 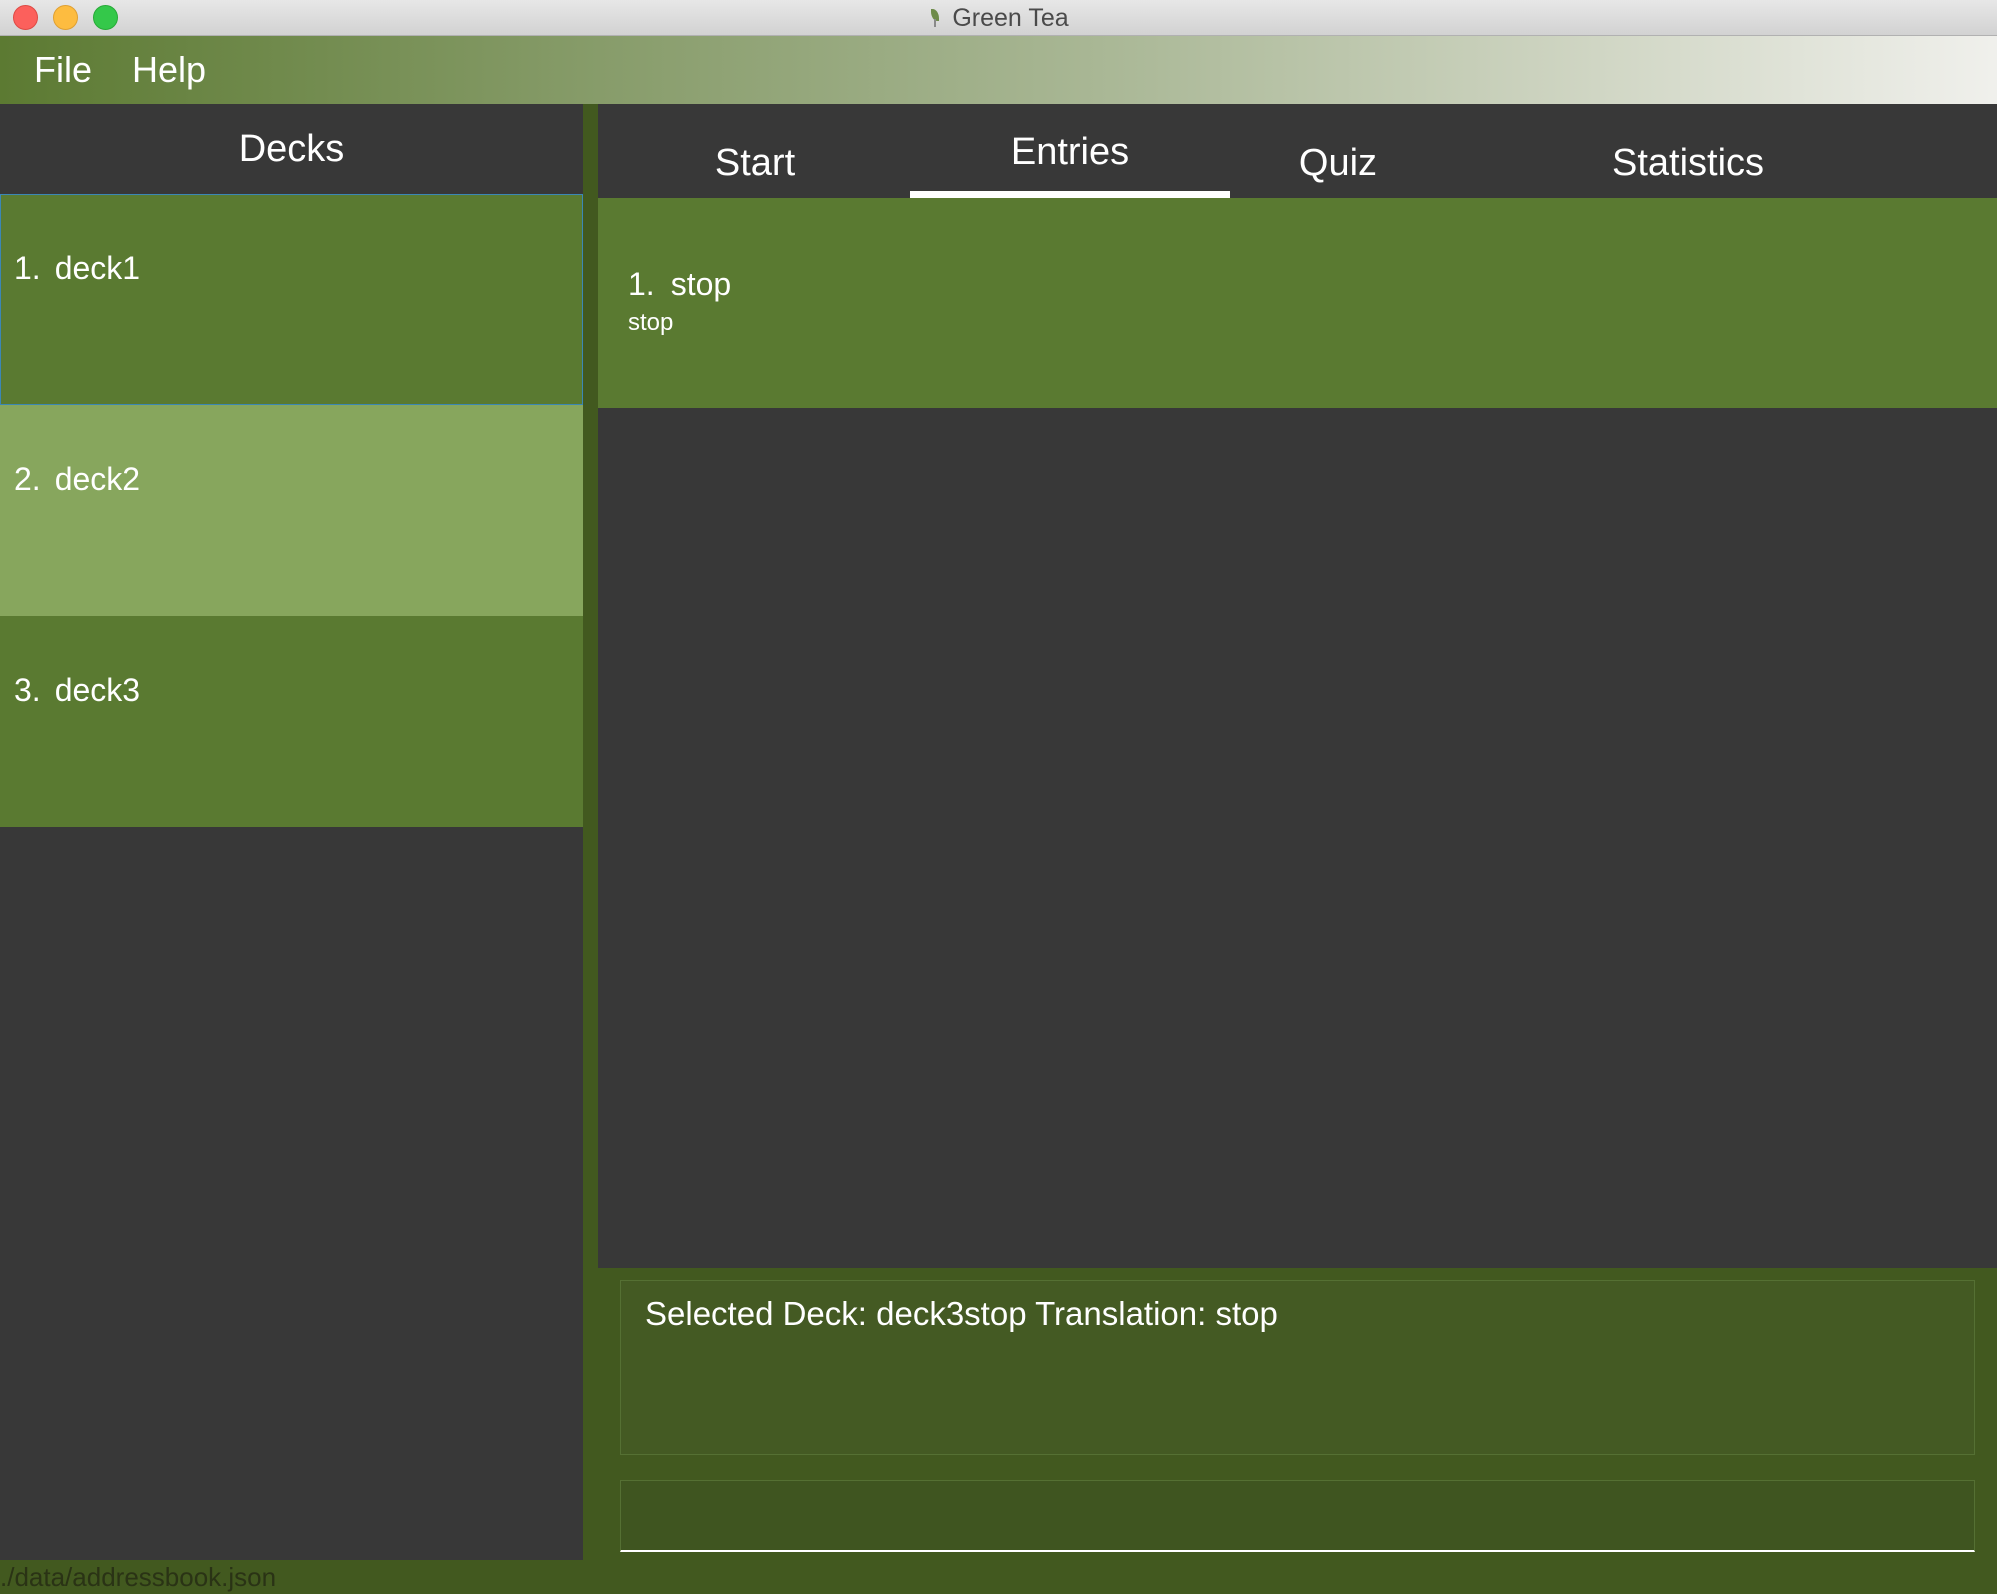 What do you see at coordinates (651, 322) in the screenshot?
I see `entry-translation: stop` at bounding box center [651, 322].